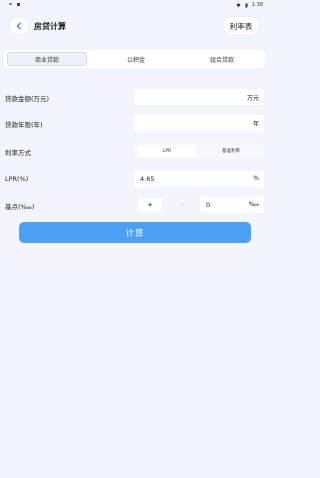  Describe the element at coordinates (27, 99) in the screenshot. I see `loan-amount-label: 贷款金额(万元)` at that location.